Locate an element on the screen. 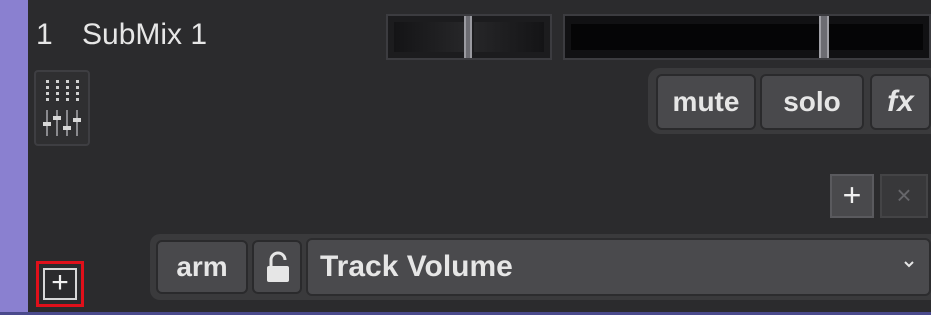  track-color-strip is located at coordinates (14, 156).